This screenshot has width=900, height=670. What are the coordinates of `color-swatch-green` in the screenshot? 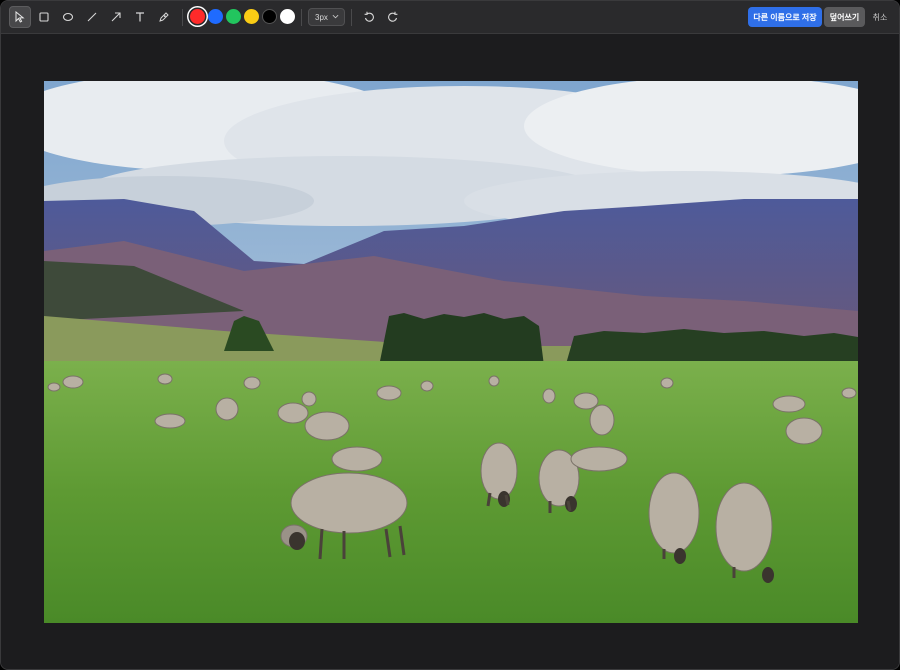 It's located at (233, 16).